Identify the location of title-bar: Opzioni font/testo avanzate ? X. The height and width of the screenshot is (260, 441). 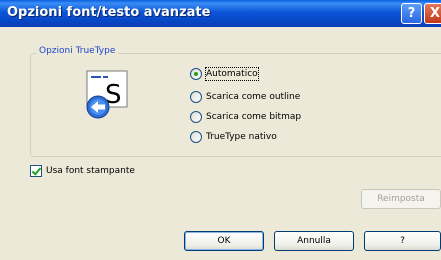
(220, 13).